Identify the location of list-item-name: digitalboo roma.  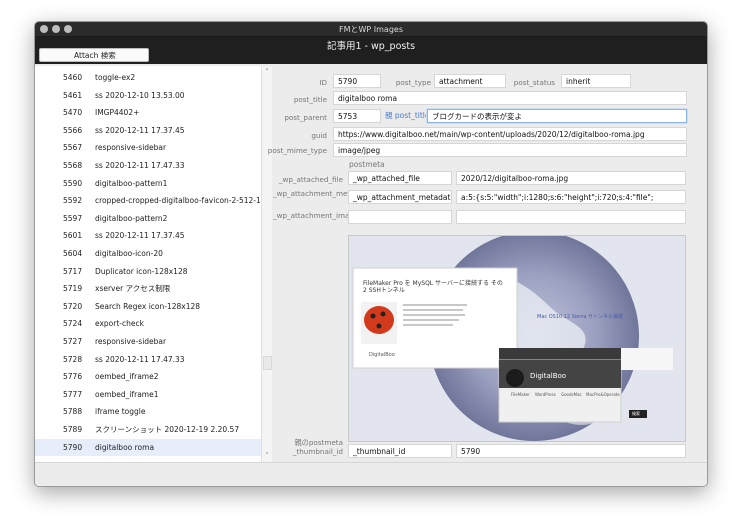
(125, 447).